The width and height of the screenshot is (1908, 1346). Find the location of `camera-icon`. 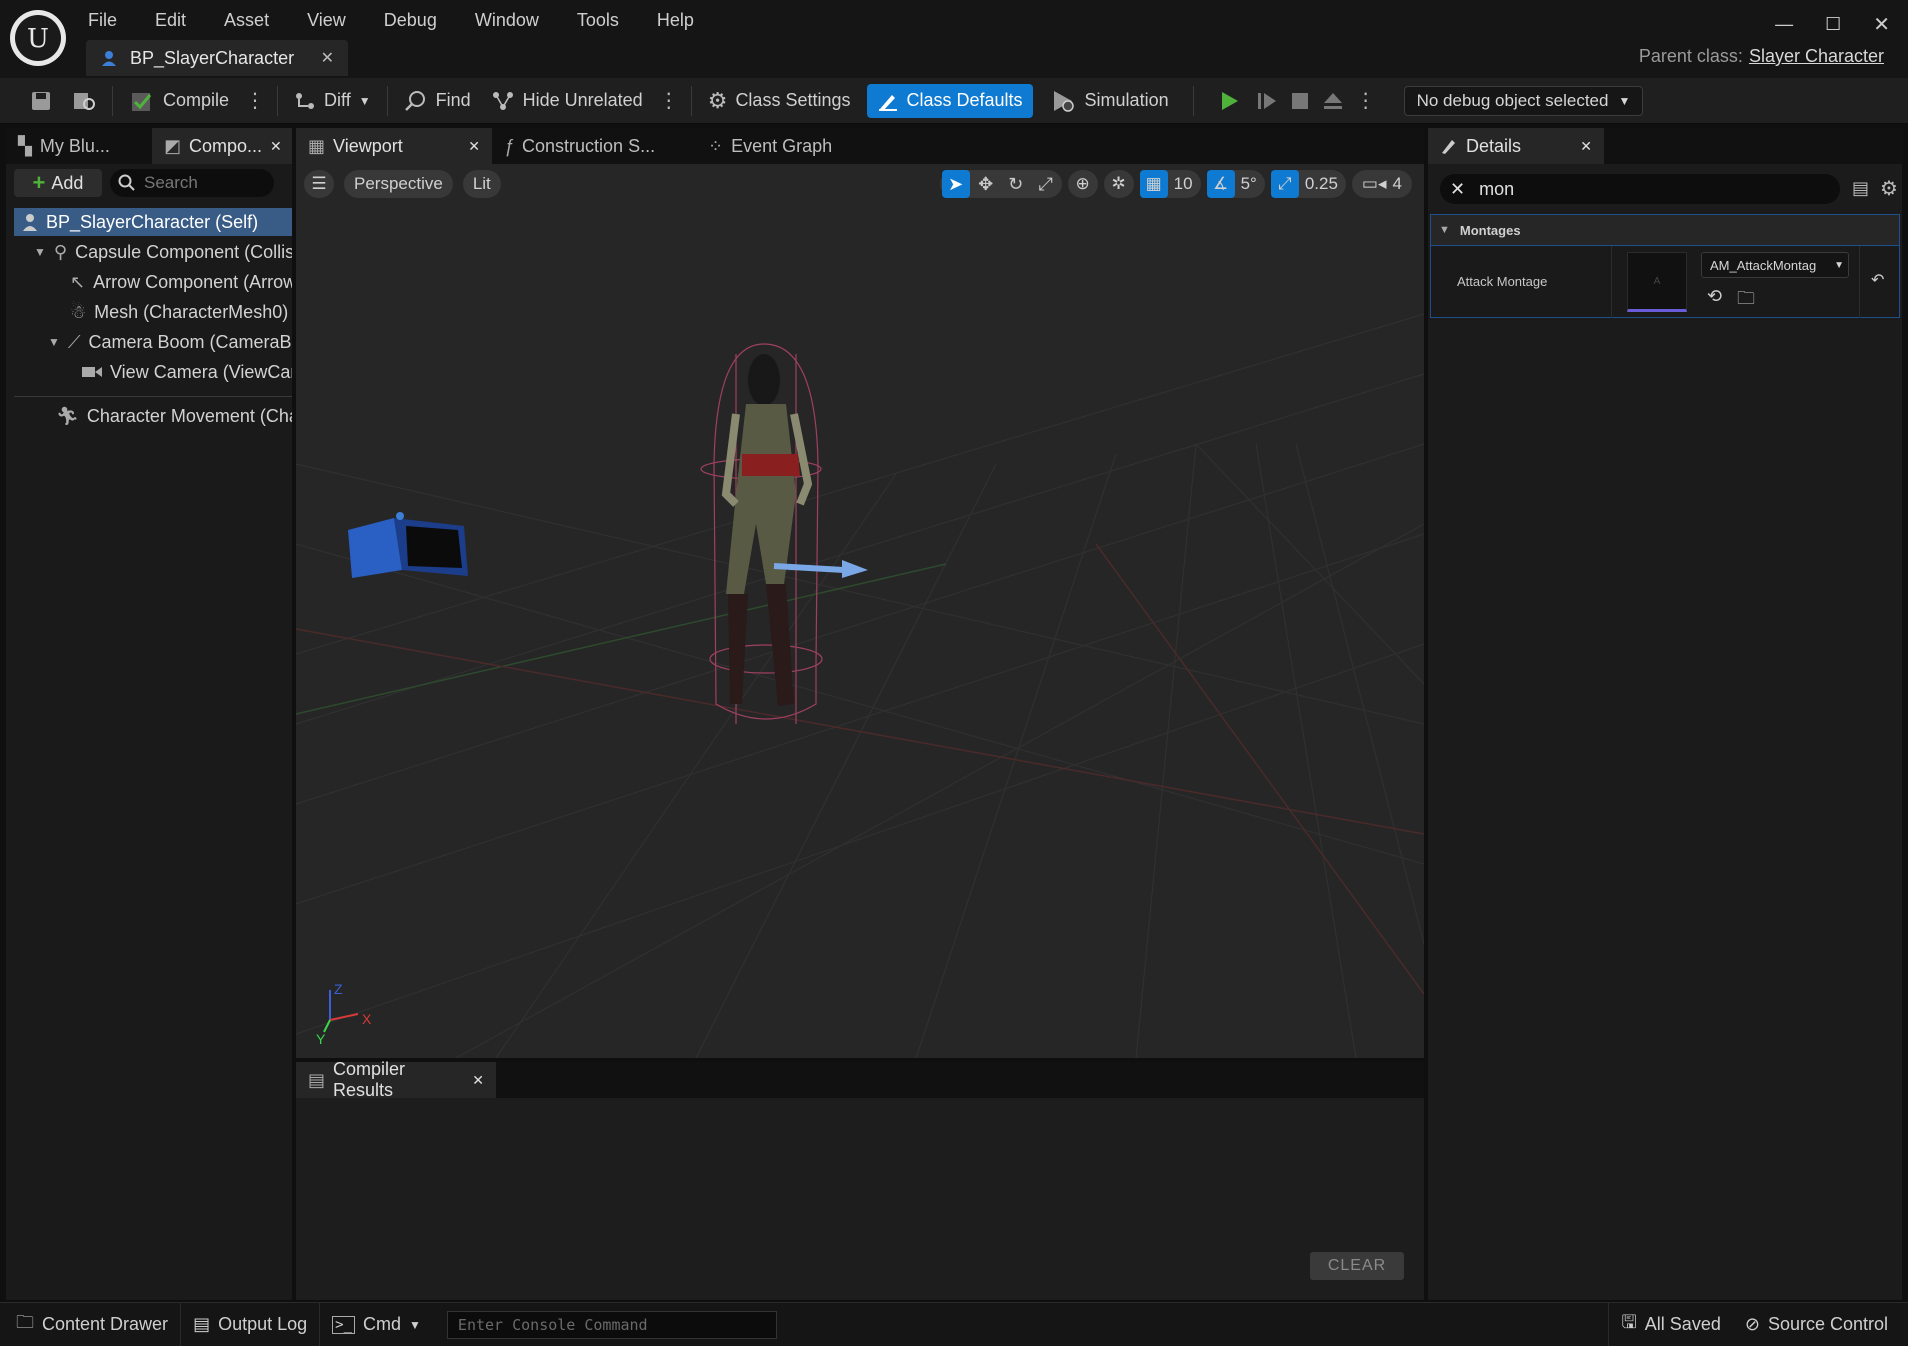

camera-icon is located at coordinates (92, 372).